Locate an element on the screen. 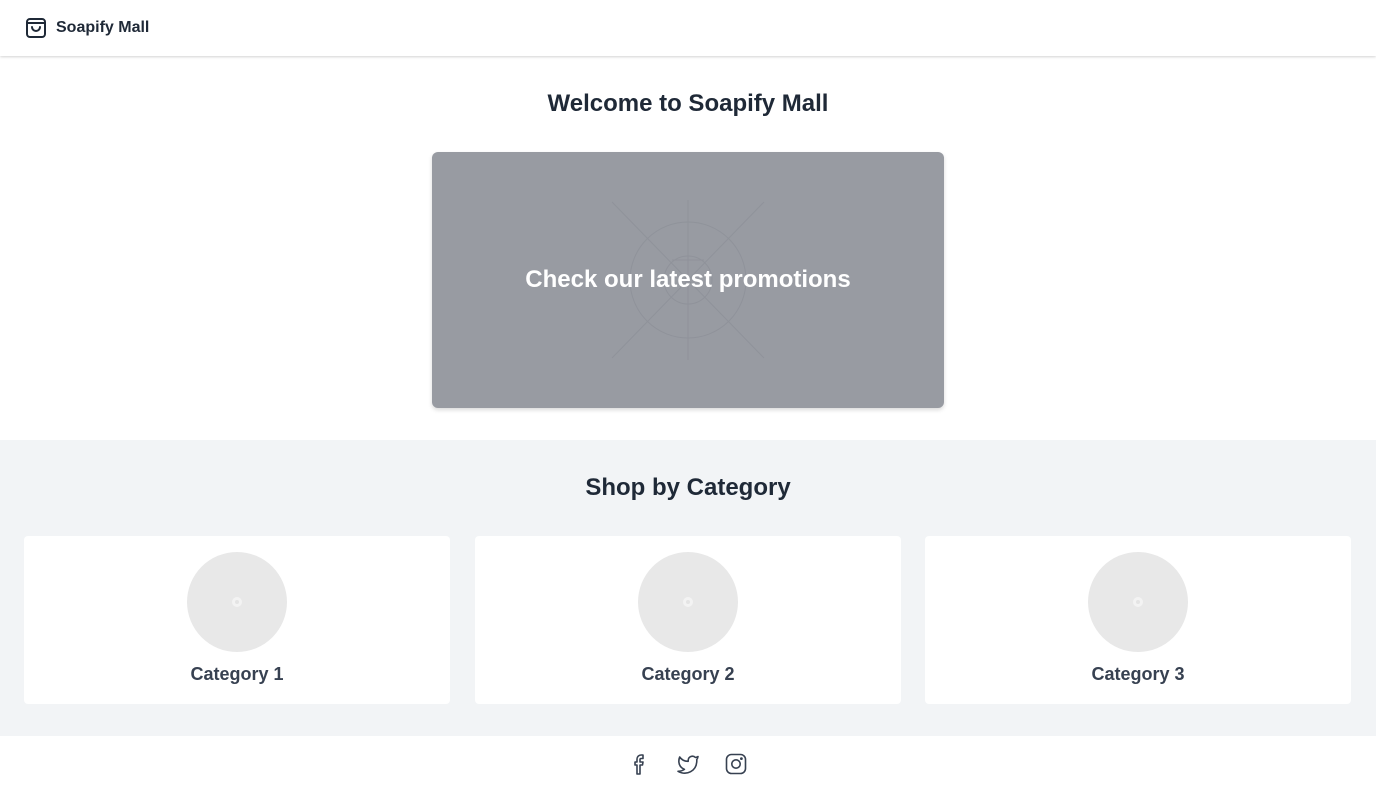  twitter-icon is located at coordinates (688, 764).